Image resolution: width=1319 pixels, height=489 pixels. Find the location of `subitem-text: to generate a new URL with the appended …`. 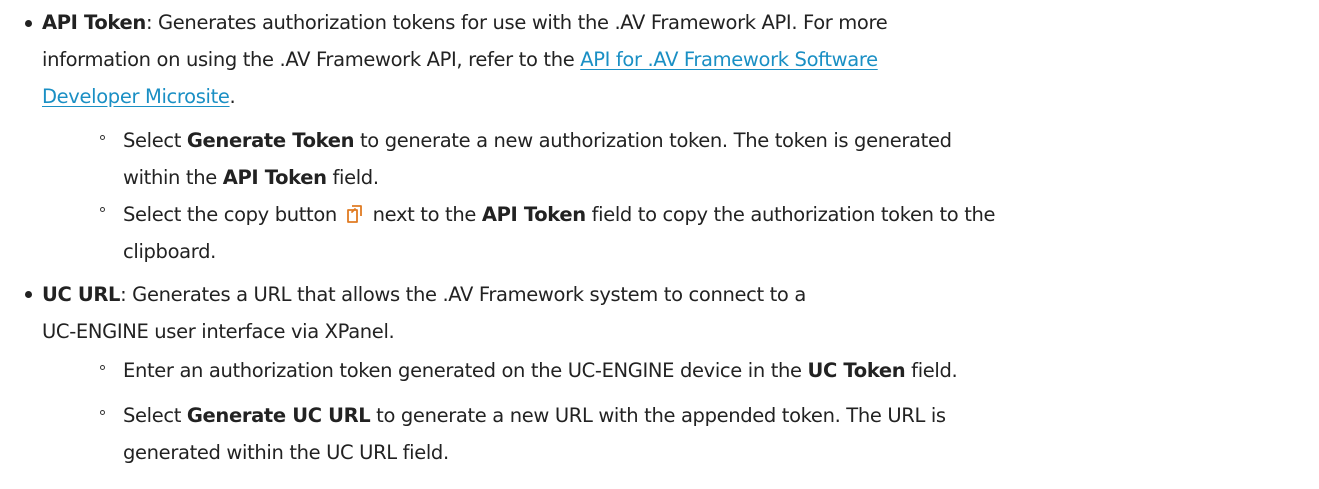

subitem-text: to generate a new URL with the appended … is located at coordinates (658, 415).